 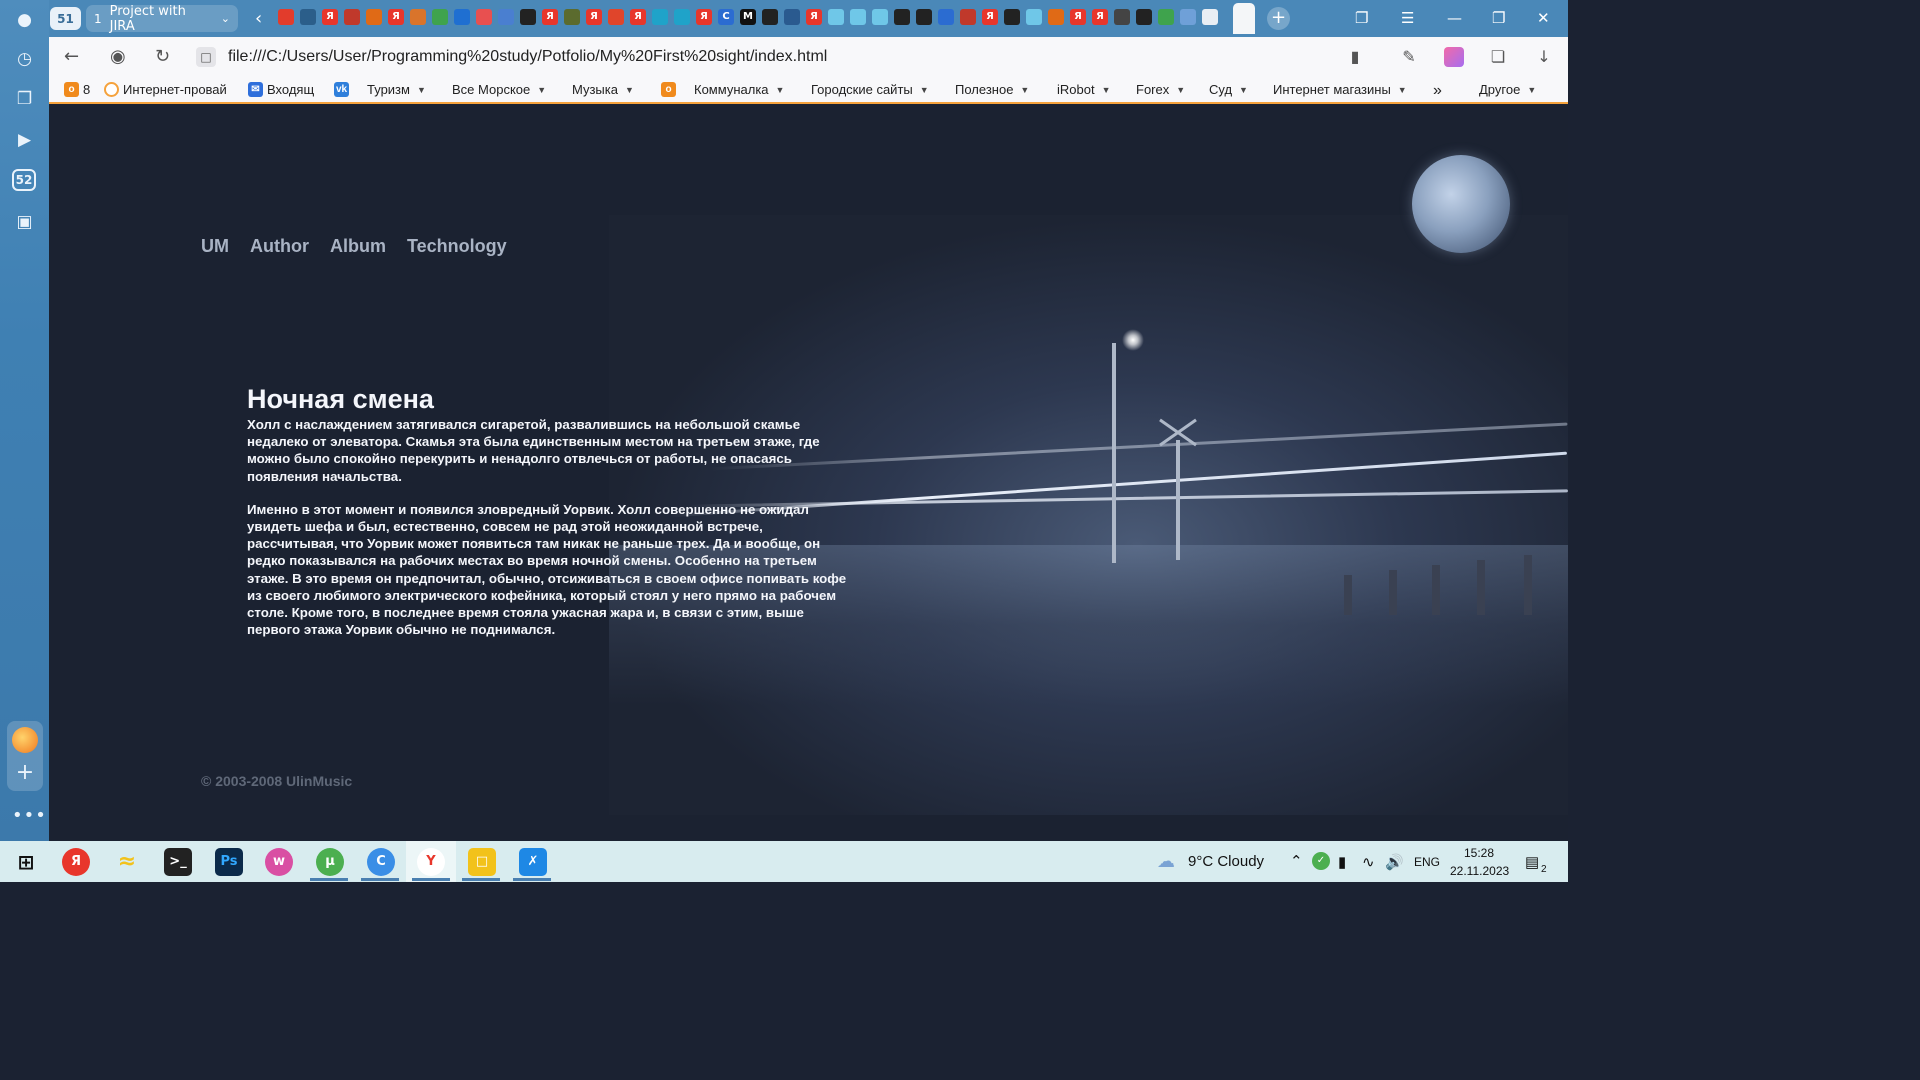 I want to click on file-explorer-taskbar-icon: □, so click(x=482, y=862).